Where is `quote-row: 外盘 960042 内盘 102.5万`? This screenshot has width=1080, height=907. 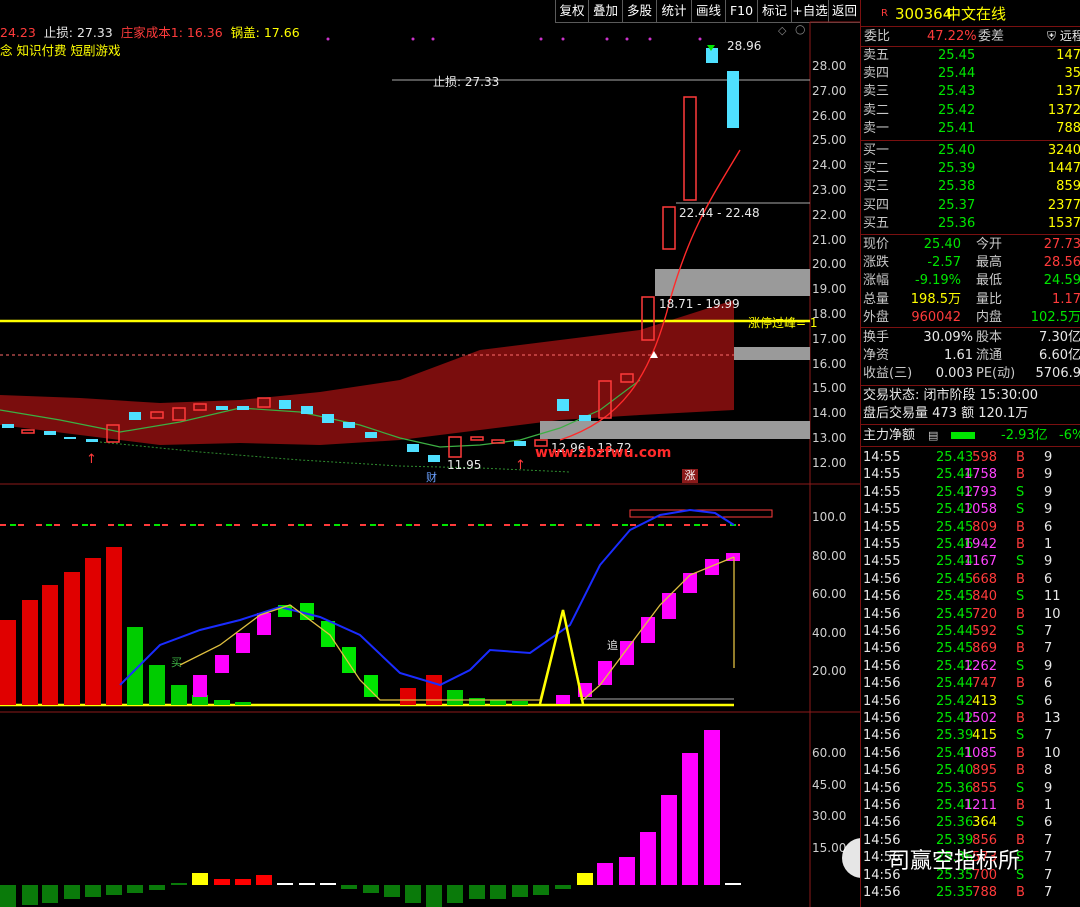 quote-row: 外盘 960042 内盘 102.5万 is located at coordinates (970, 318).